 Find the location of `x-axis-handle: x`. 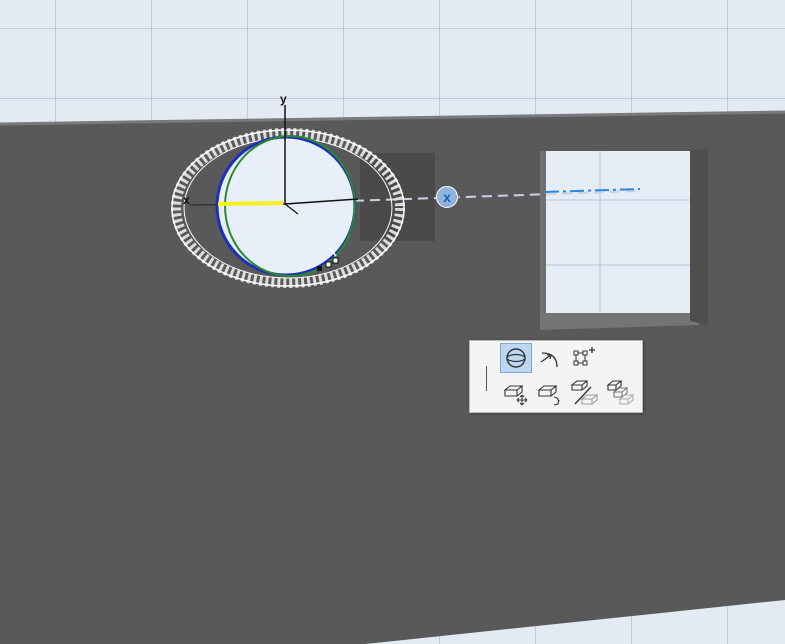

x-axis-handle: x is located at coordinates (447, 197).